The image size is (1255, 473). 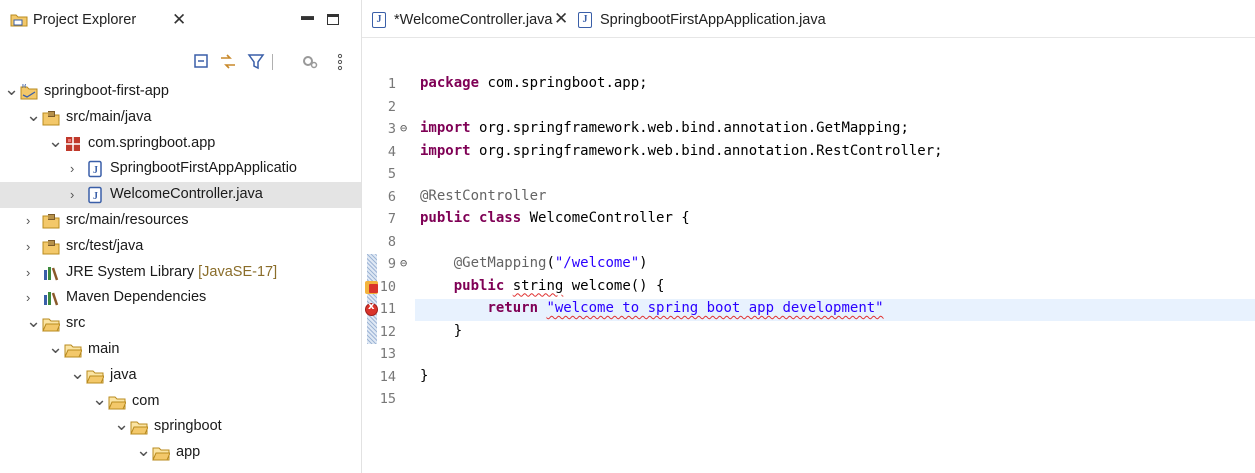 I want to click on code-text: package com.springboot.app;, so click(x=534, y=83).